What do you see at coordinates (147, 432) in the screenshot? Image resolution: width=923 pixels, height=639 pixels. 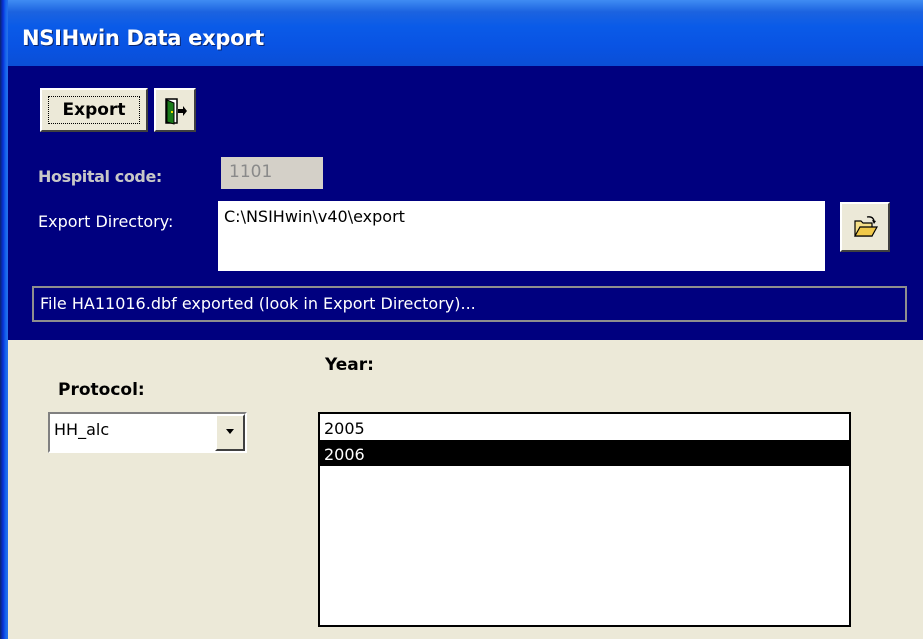 I see `protocol-dropdown: HH_alc` at bounding box center [147, 432].